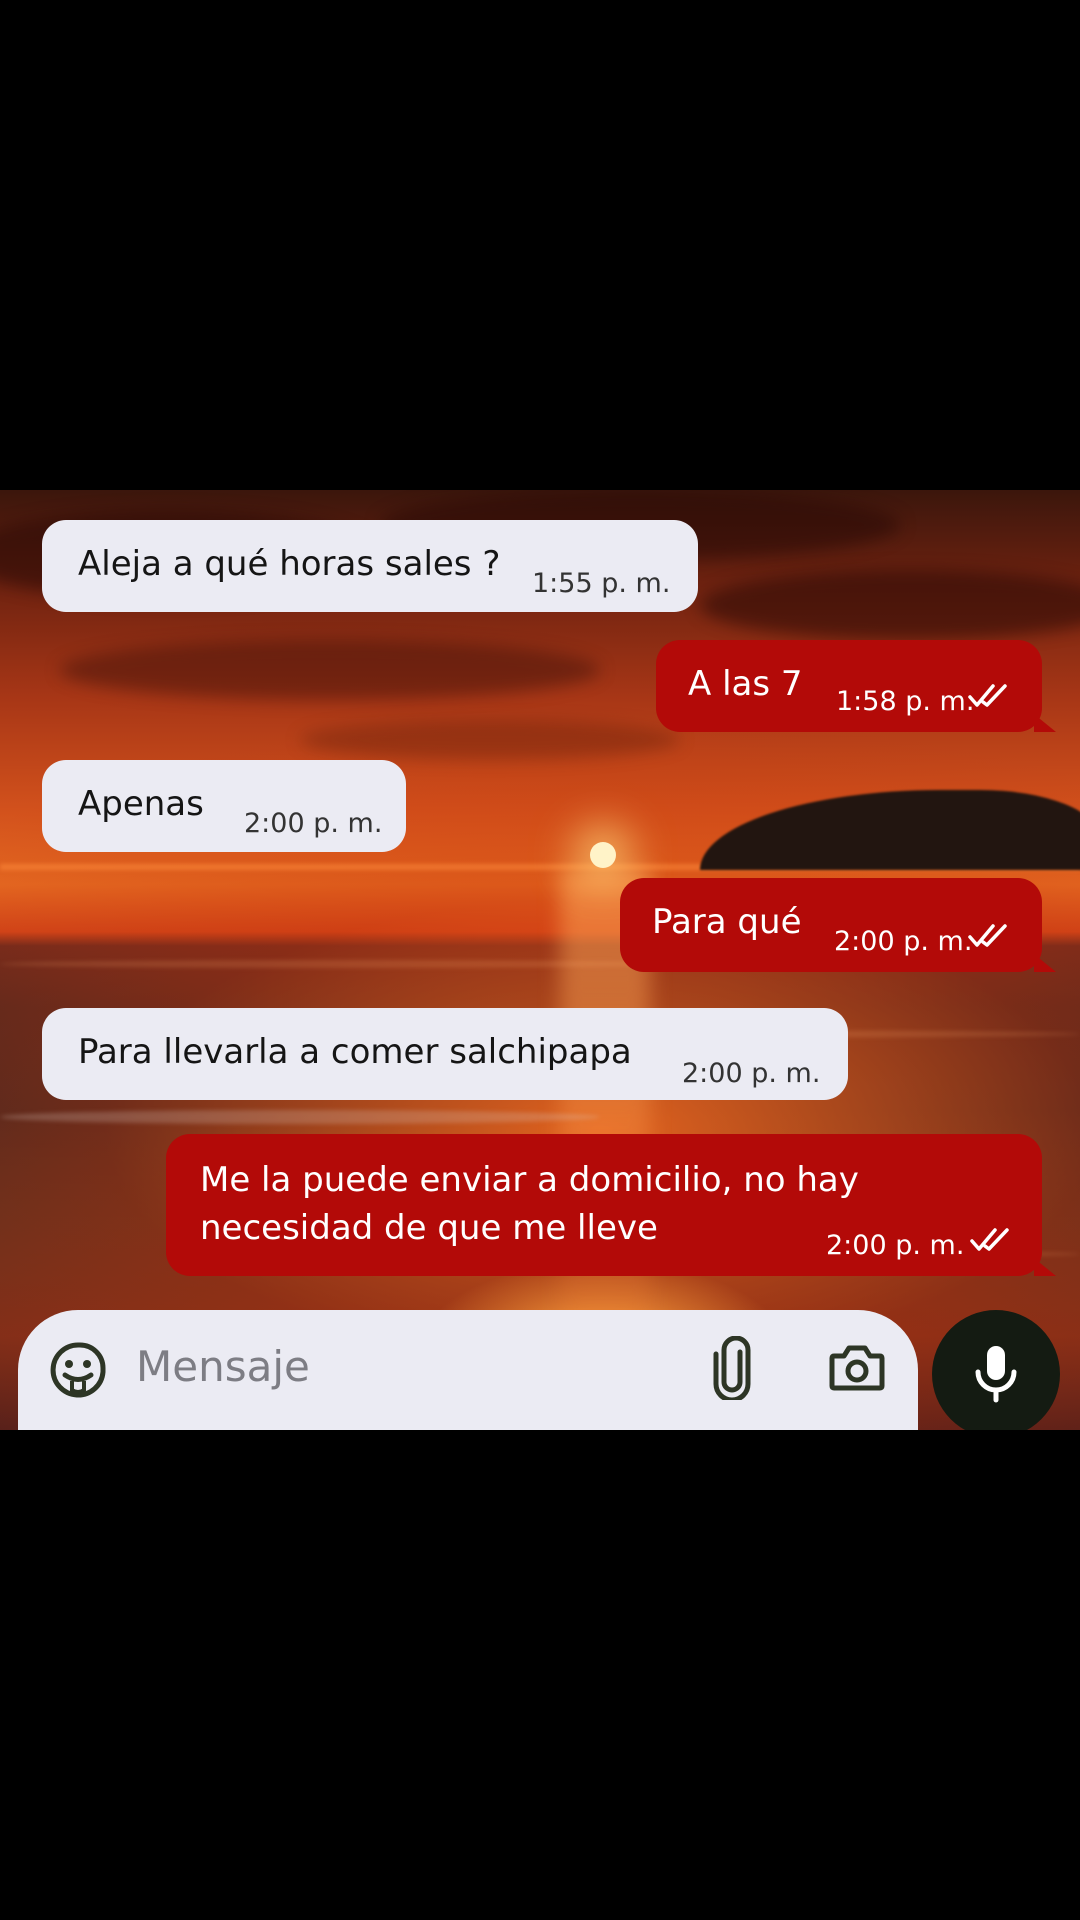  Describe the element at coordinates (603, 855) in the screenshot. I see `sun` at that location.